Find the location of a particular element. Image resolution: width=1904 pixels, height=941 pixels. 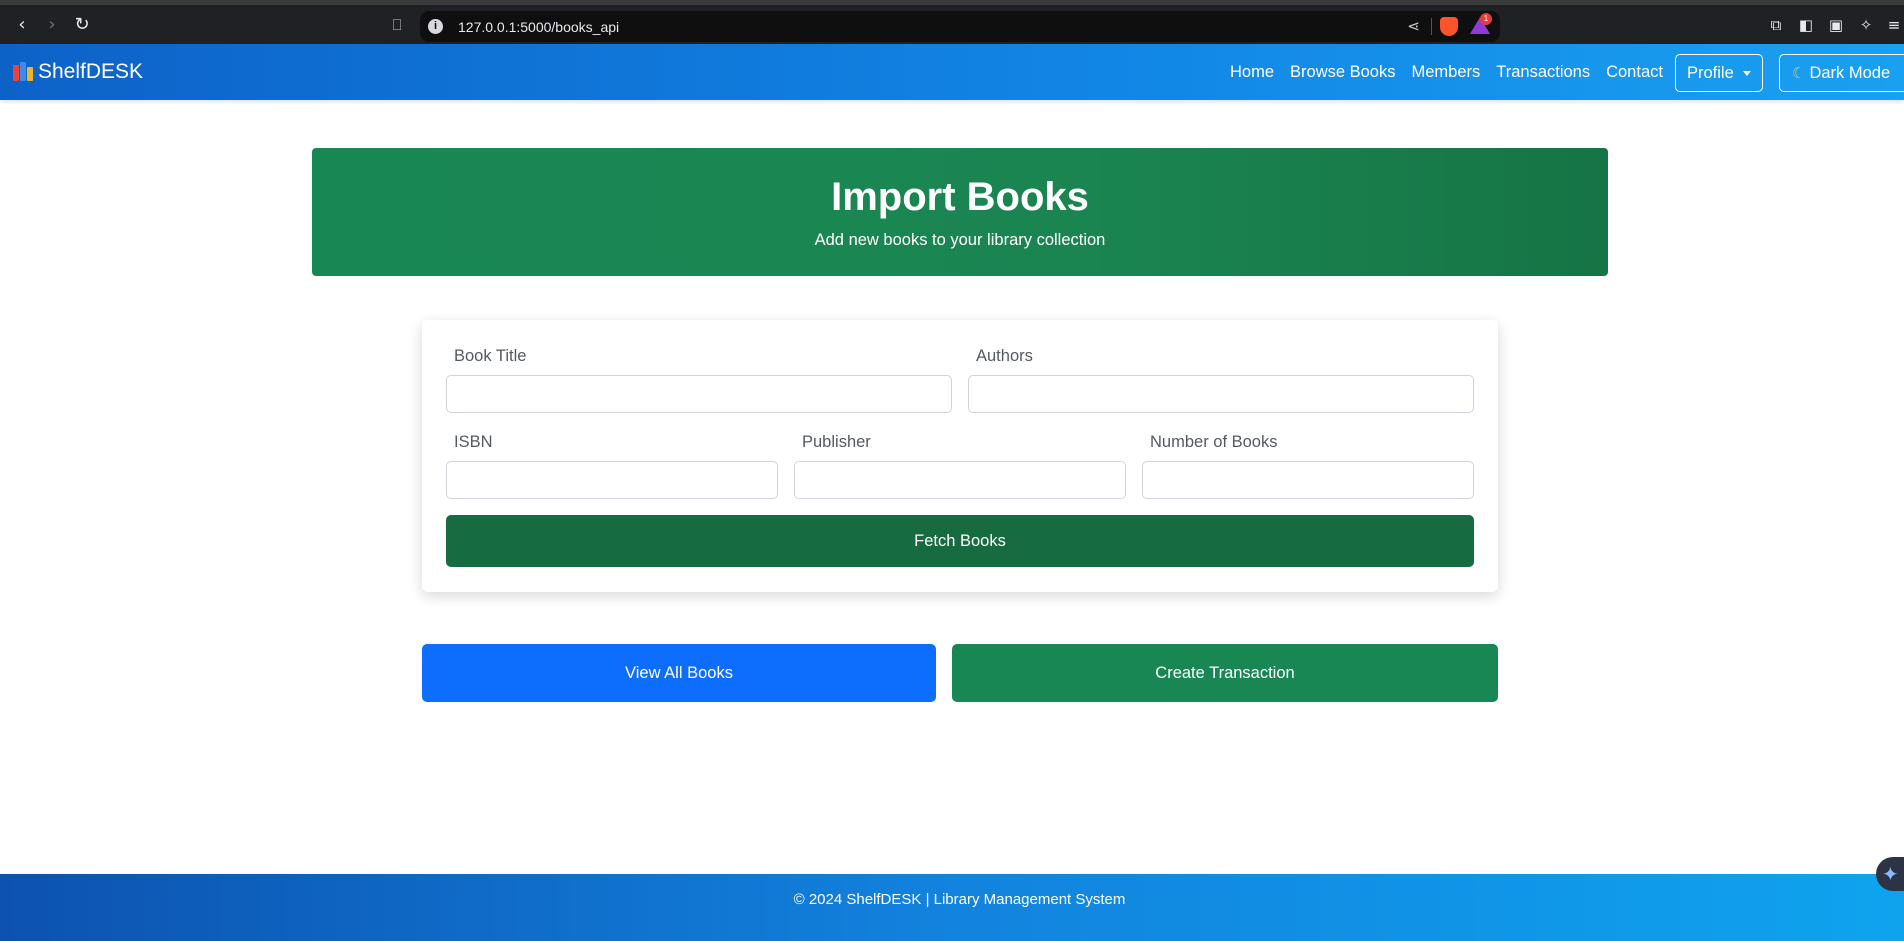

profile-dropdown-button: Profile is located at coordinates (1719, 73).